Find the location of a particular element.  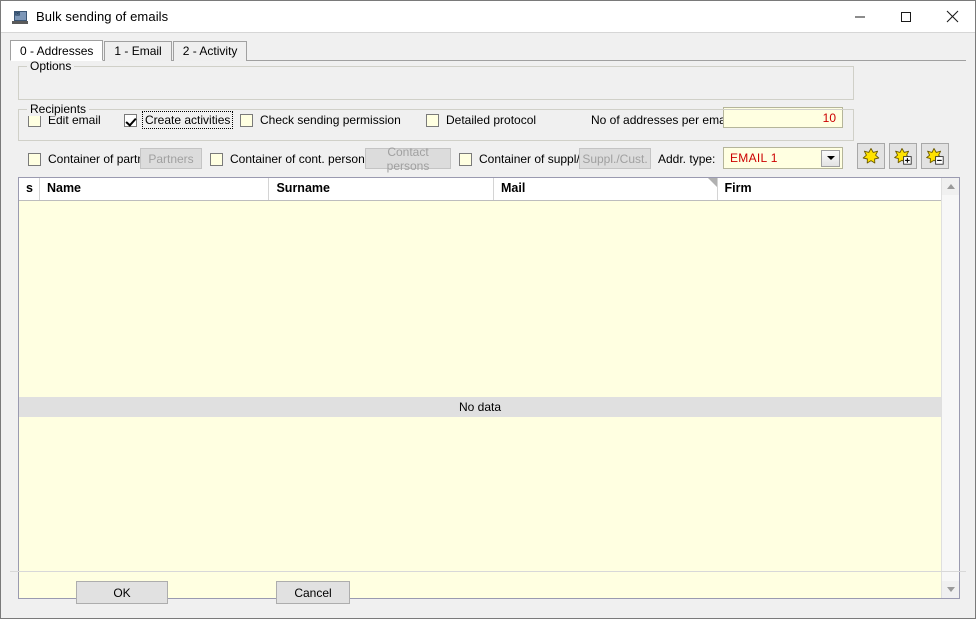

tab-addresses: 0 - Addresses is located at coordinates (57, 50).